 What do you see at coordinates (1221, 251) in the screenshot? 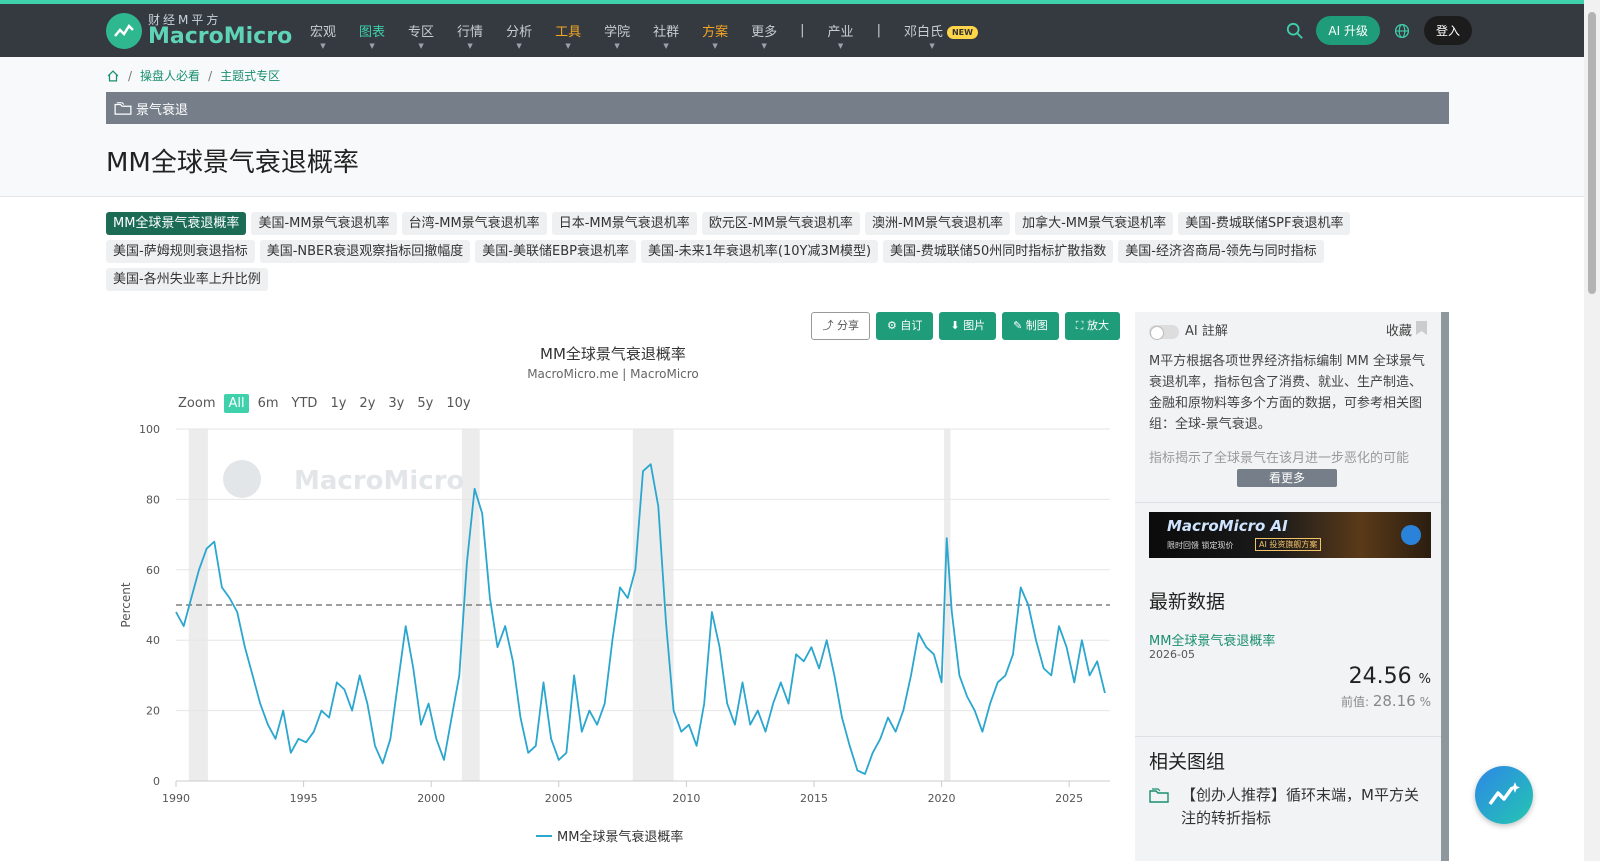
I see `chart-tag: 美国-经济咨商局-领先与同时指标` at bounding box center [1221, 251].